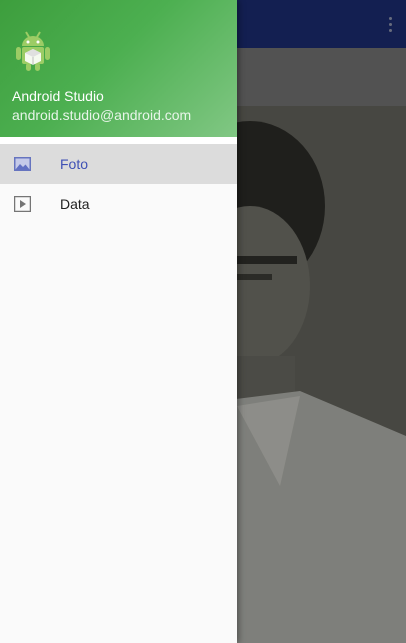  I want to click on drawer-item-label: Data, so click(75, 204).